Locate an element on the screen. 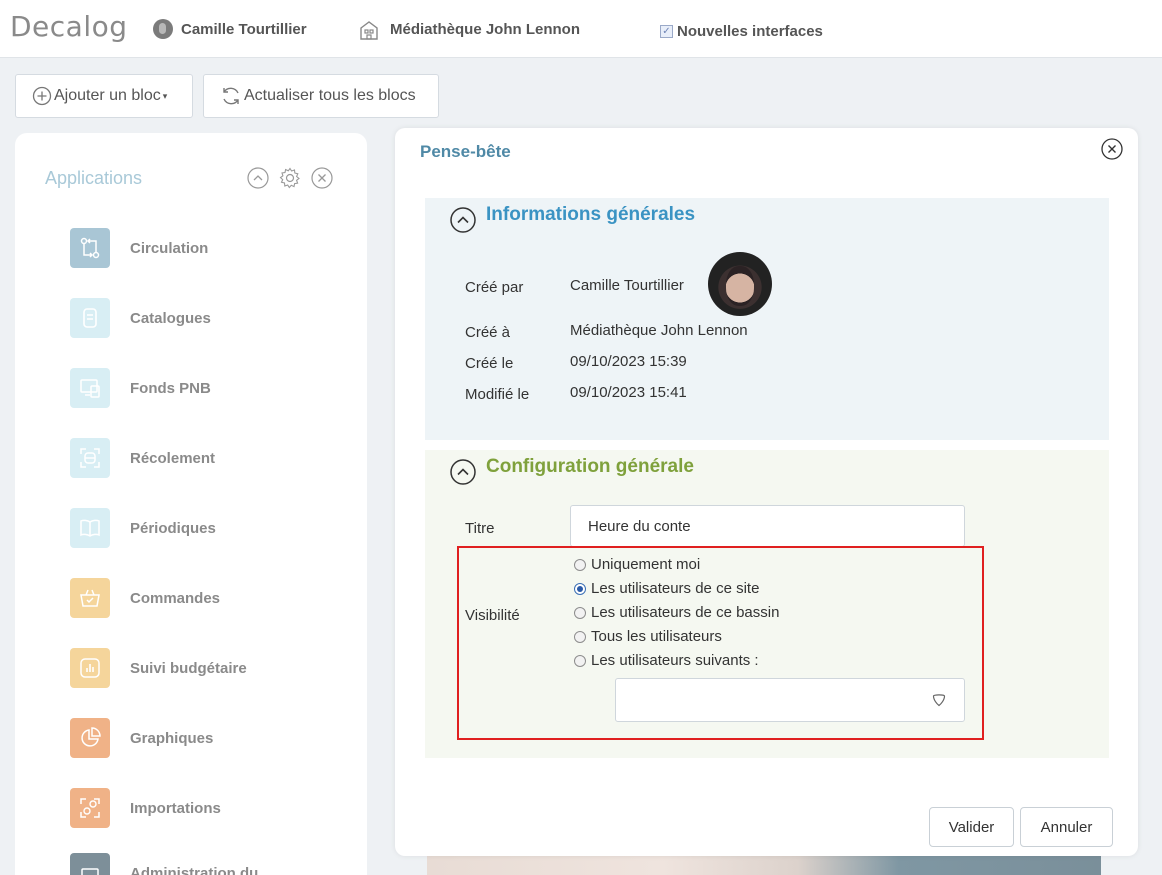 The width and height of the screenshot is (1162, 875). importations-icon is located at coordinates (90, 808).